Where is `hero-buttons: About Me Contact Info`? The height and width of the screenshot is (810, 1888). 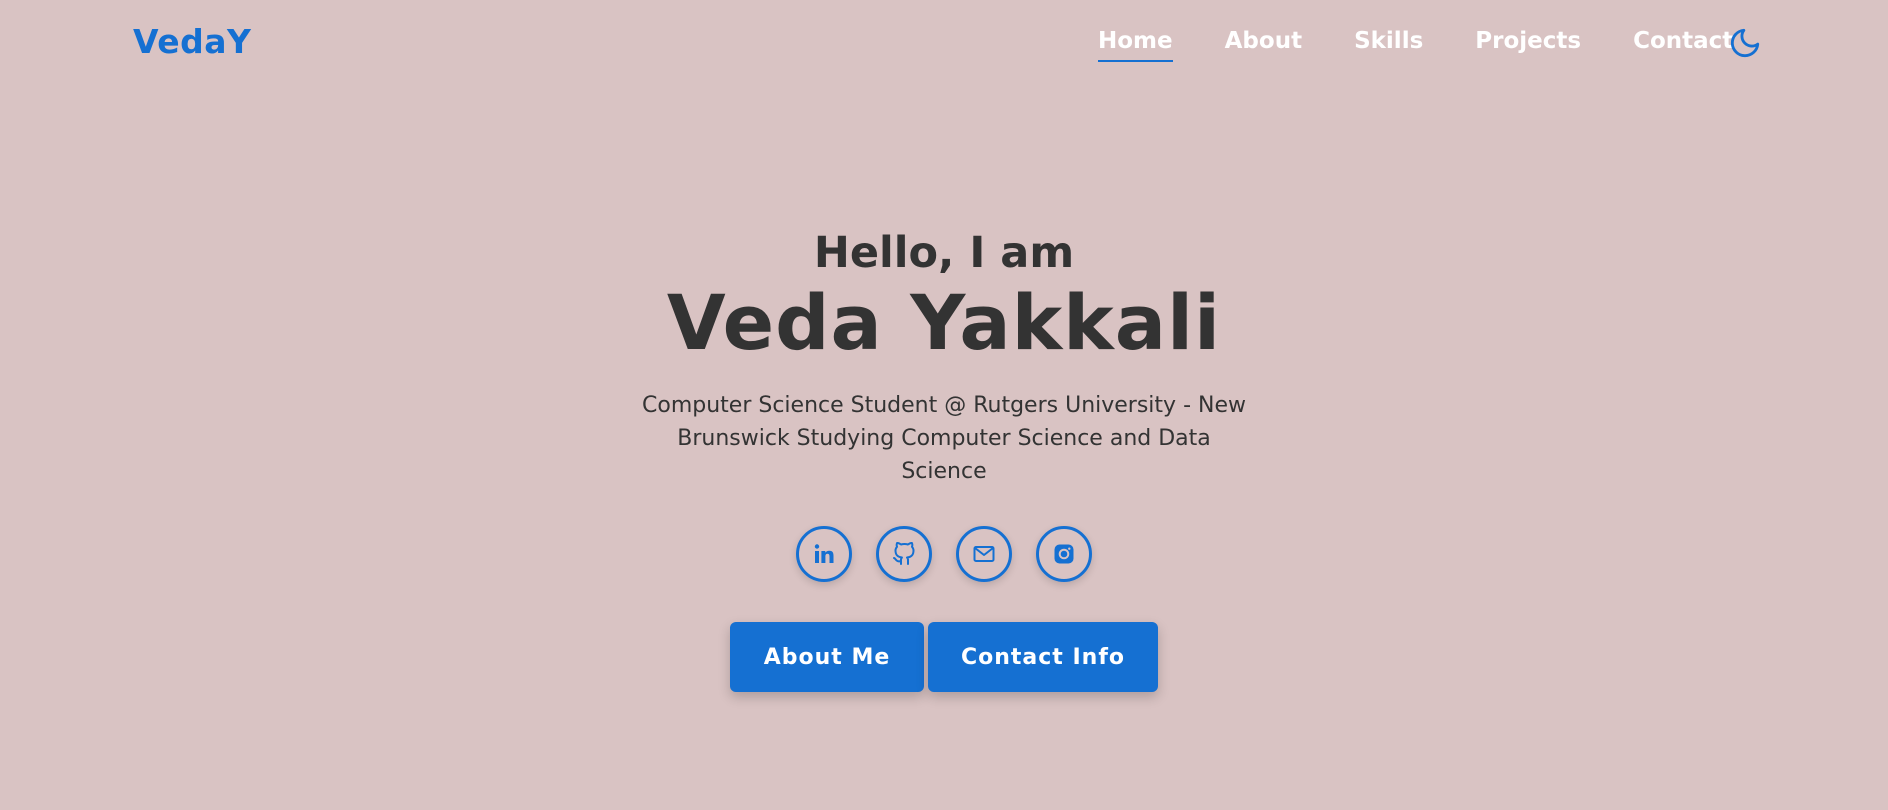 hero-buttons: About Me Contact Info is located at coordinates (944, 657).